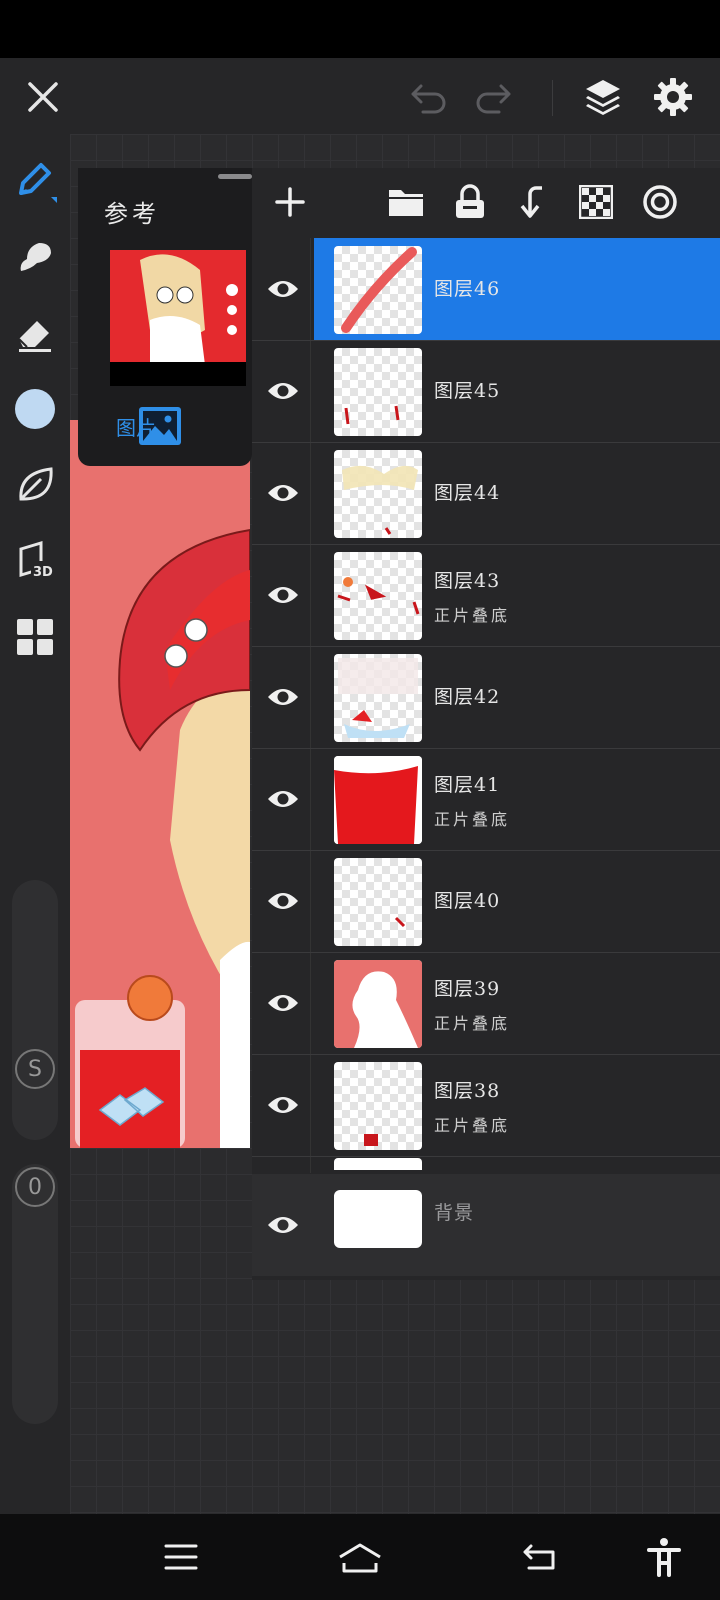  Describe the element at coordinates (467, 989) in the screenshot. I see `layer-name: 图层39` at that location.